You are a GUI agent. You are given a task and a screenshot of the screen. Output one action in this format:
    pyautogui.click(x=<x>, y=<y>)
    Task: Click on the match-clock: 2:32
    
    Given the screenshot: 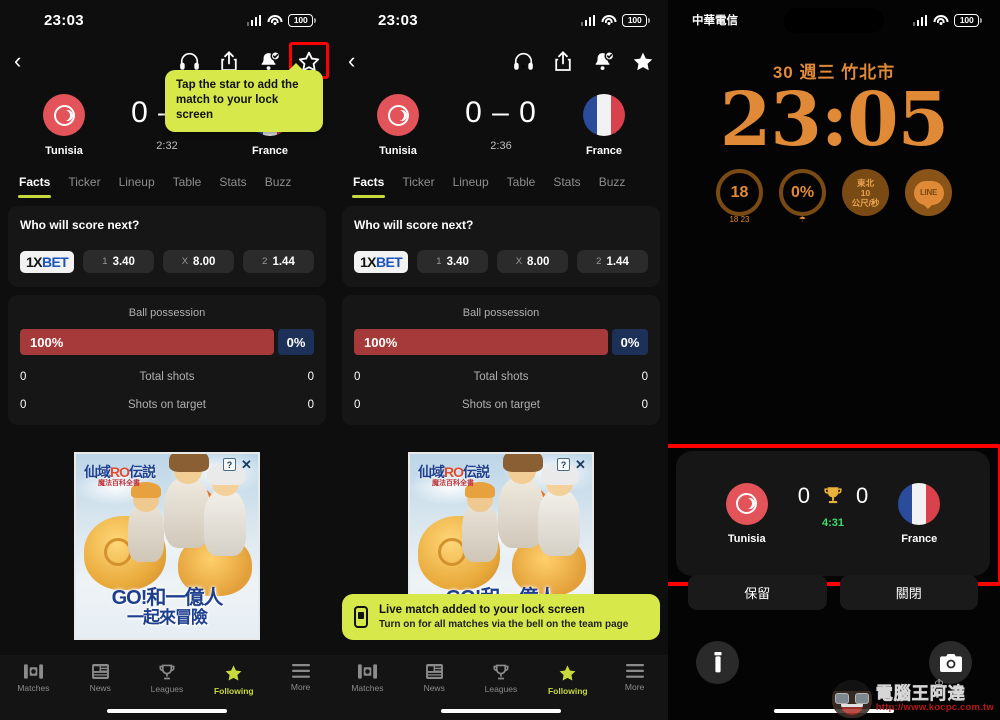 What is the action you would take?
    pyautogui.click(x=167, y=145)
    